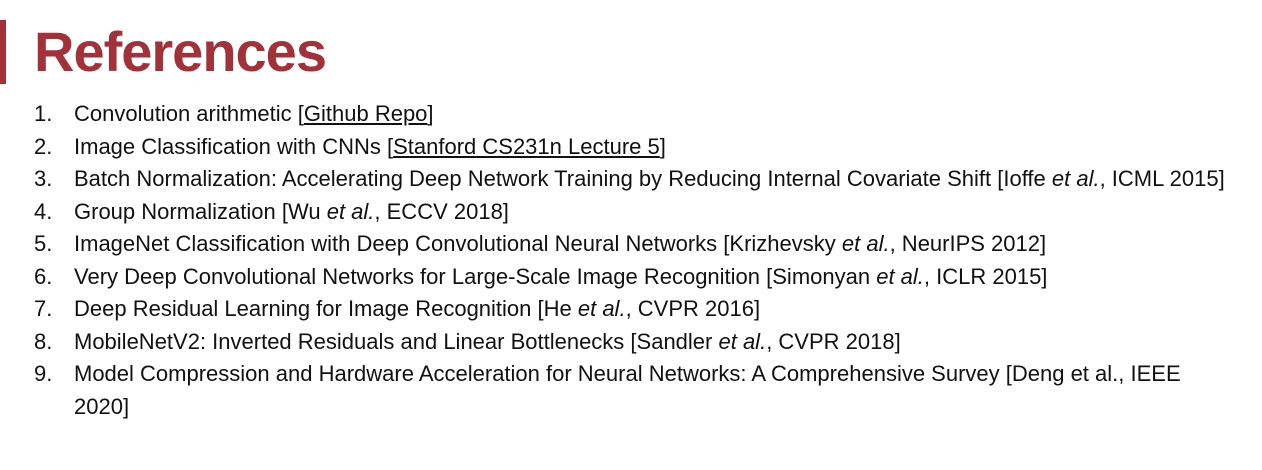 Image resolution: width=1262 pixels, height=470 pixels. I want to click on reference-link: Github Repo, so click(366, 113).